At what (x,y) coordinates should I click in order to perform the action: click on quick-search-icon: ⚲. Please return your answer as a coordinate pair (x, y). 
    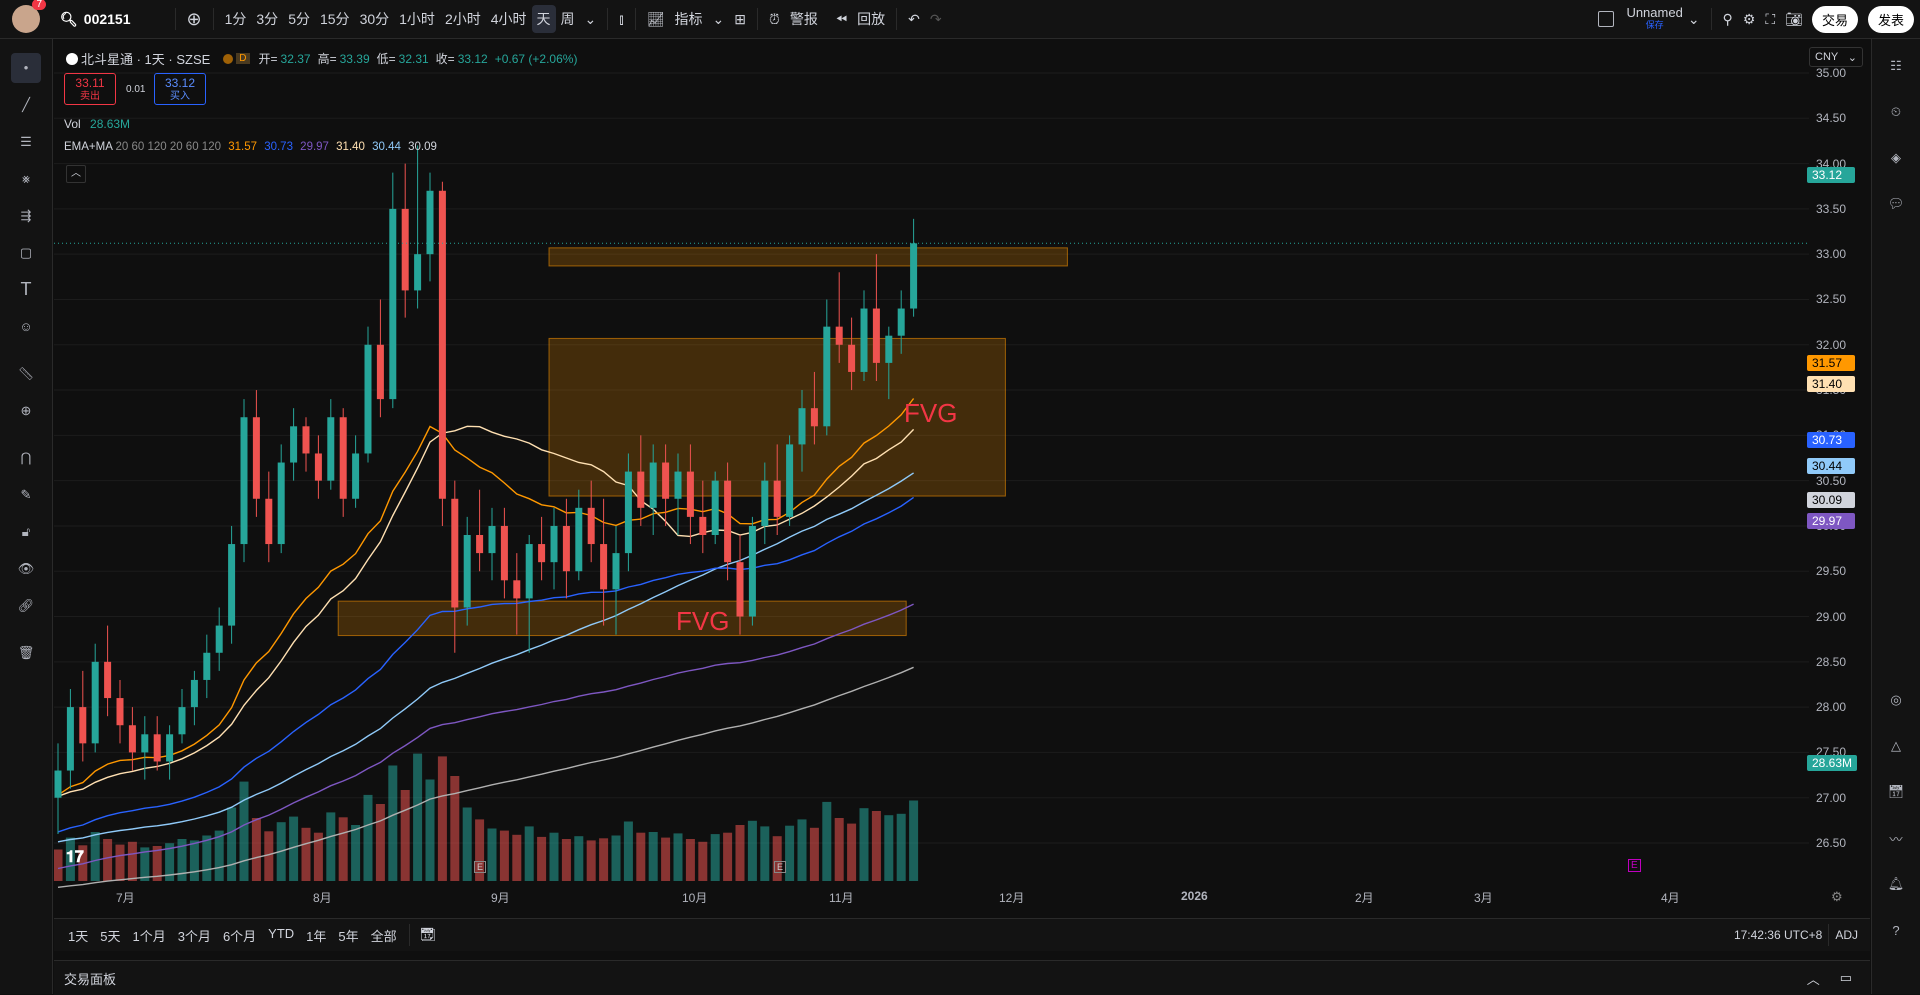
    Looking at the image, I should click on (1728, 19).